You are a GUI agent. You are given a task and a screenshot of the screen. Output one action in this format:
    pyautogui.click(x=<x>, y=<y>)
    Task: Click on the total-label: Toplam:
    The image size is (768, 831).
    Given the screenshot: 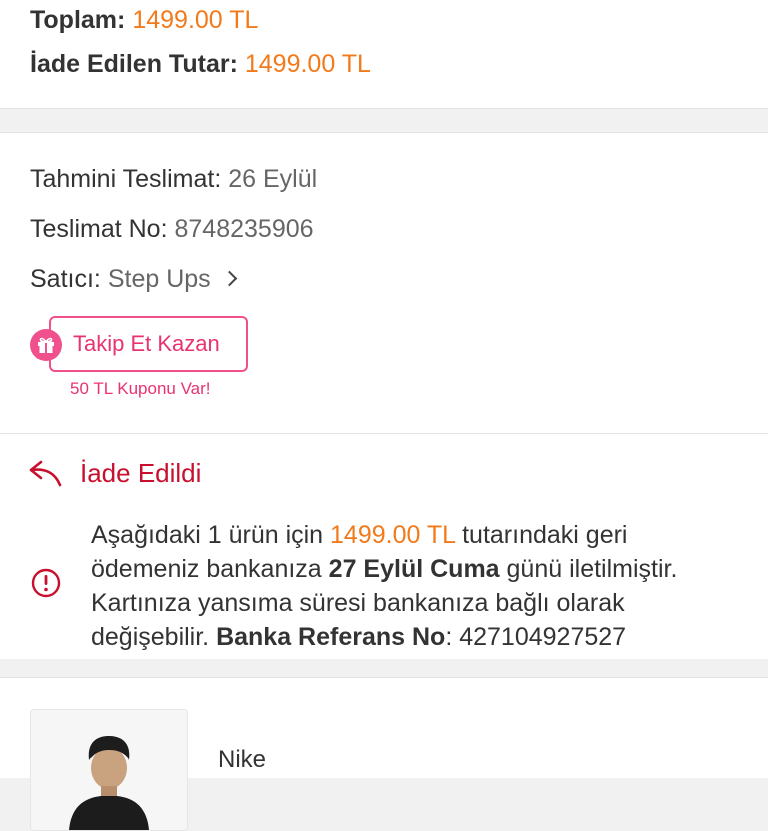 What is the action you would take?
    pyautogui.click(x=78, y=20)
    